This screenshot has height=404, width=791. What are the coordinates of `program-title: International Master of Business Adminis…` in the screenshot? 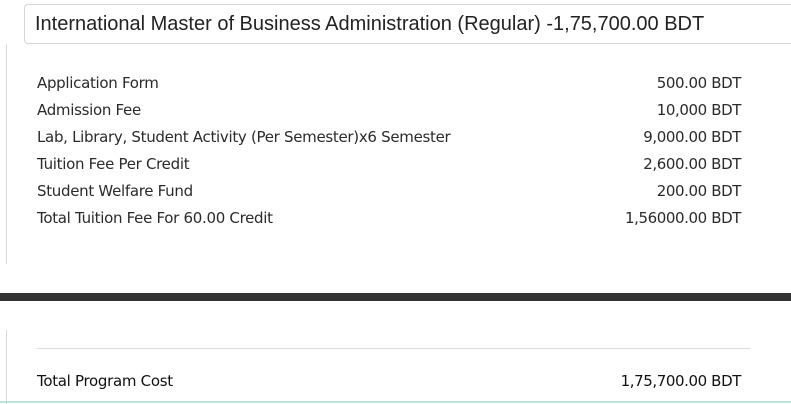 It's located at (370, 24).